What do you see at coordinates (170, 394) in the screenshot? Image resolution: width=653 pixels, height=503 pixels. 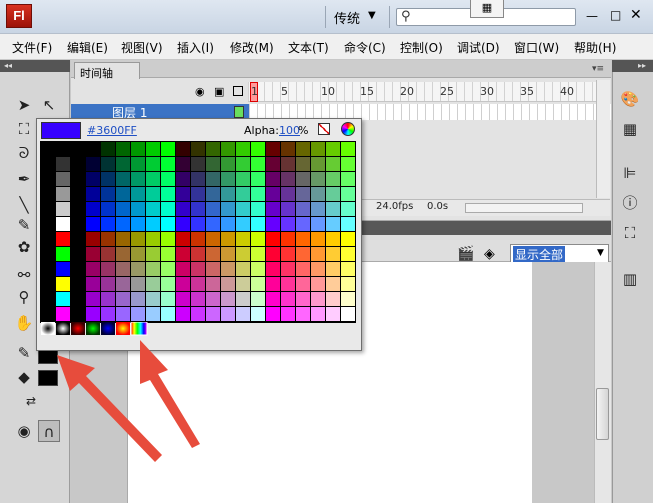 I see `annotation-arrow` at bounding box center [170, 394].